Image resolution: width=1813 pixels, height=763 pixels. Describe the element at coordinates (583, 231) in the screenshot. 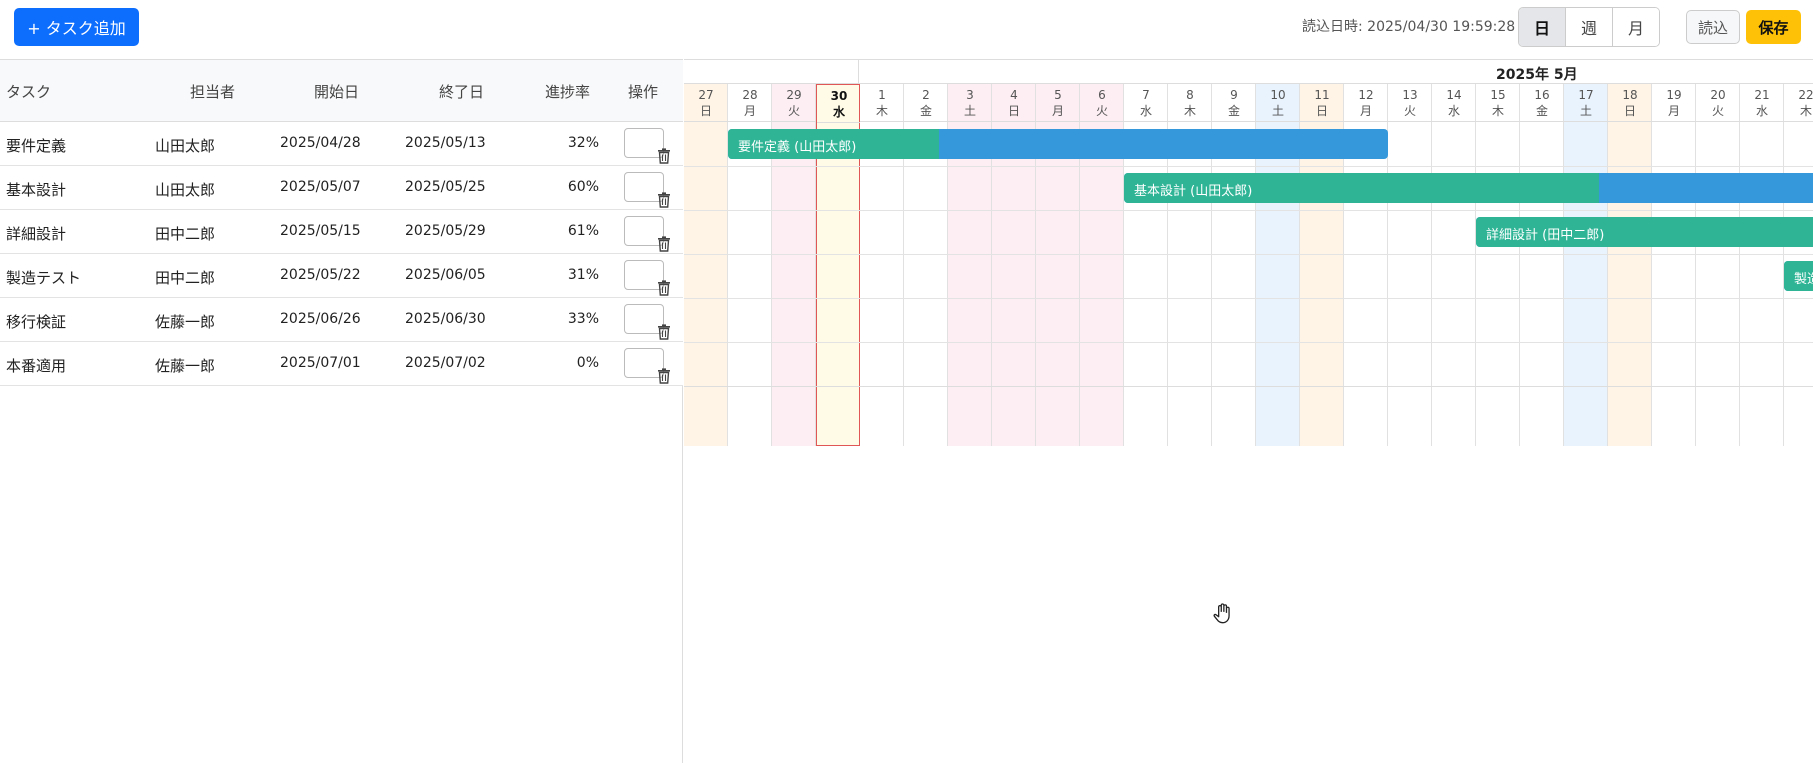

I see `task-progress: 61%` at that location.